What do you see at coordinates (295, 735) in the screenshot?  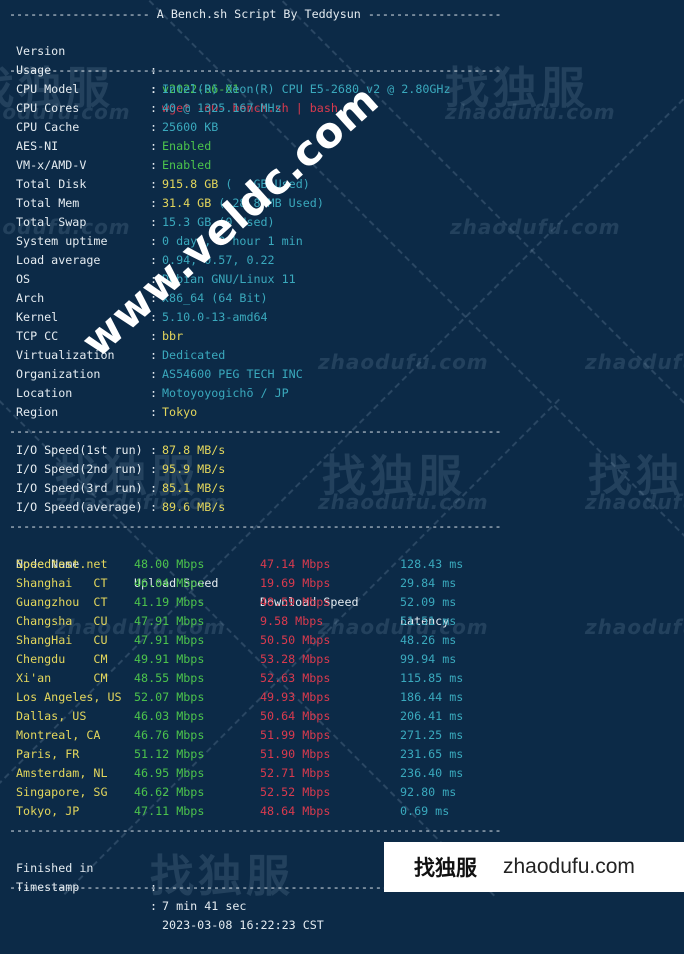 I see `download-speed: 51.99 Mbps` at bounding box center [295, 735].